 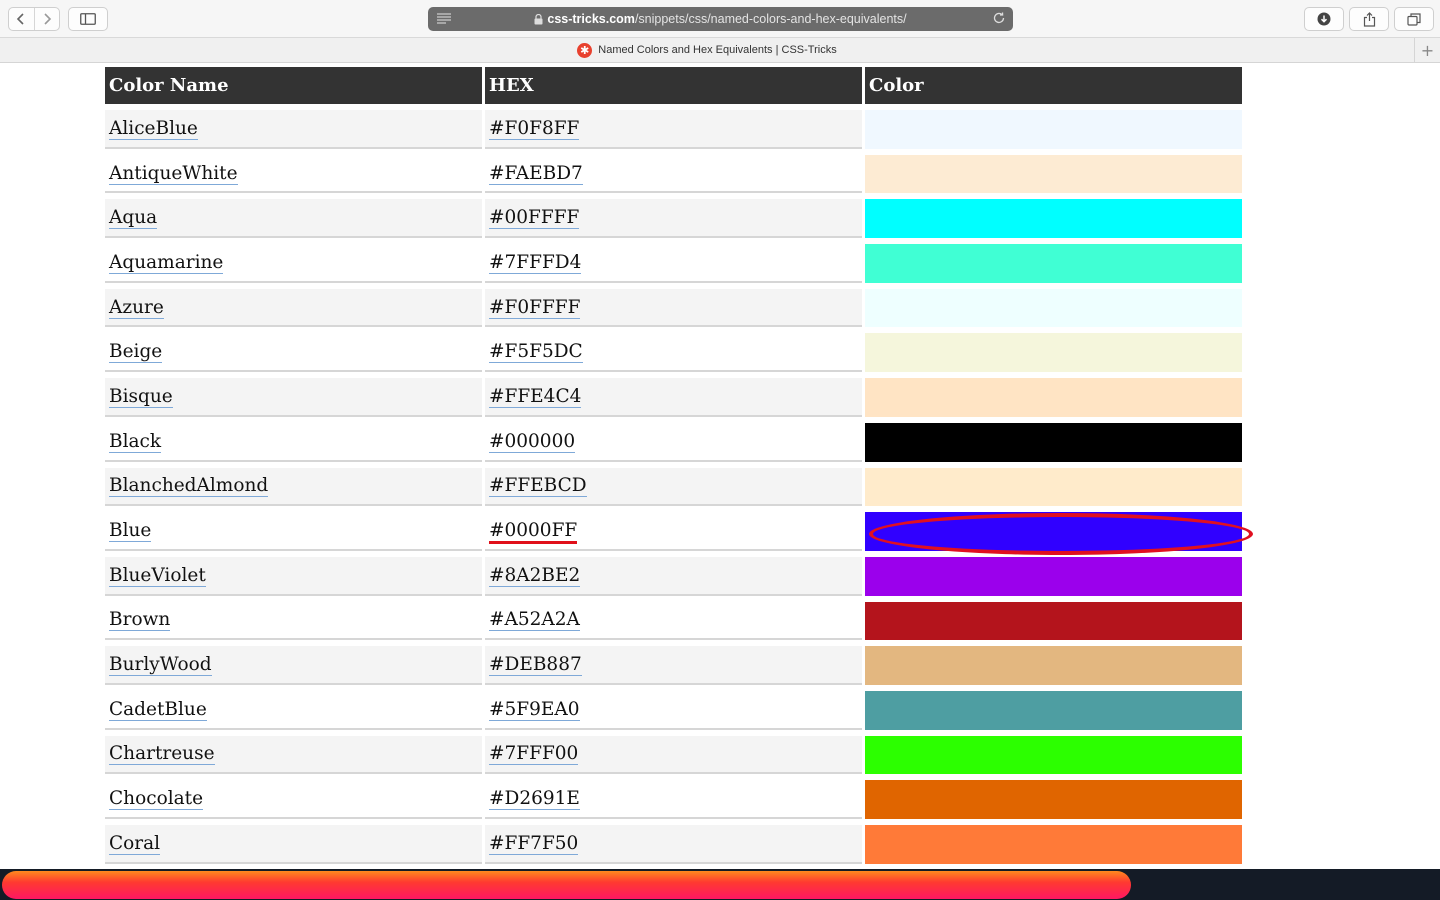 What do you see at coordinates (293, 129) in the screenshot?
I see `color-name-cell: AliceBlue` at bounding box center [293, 129].